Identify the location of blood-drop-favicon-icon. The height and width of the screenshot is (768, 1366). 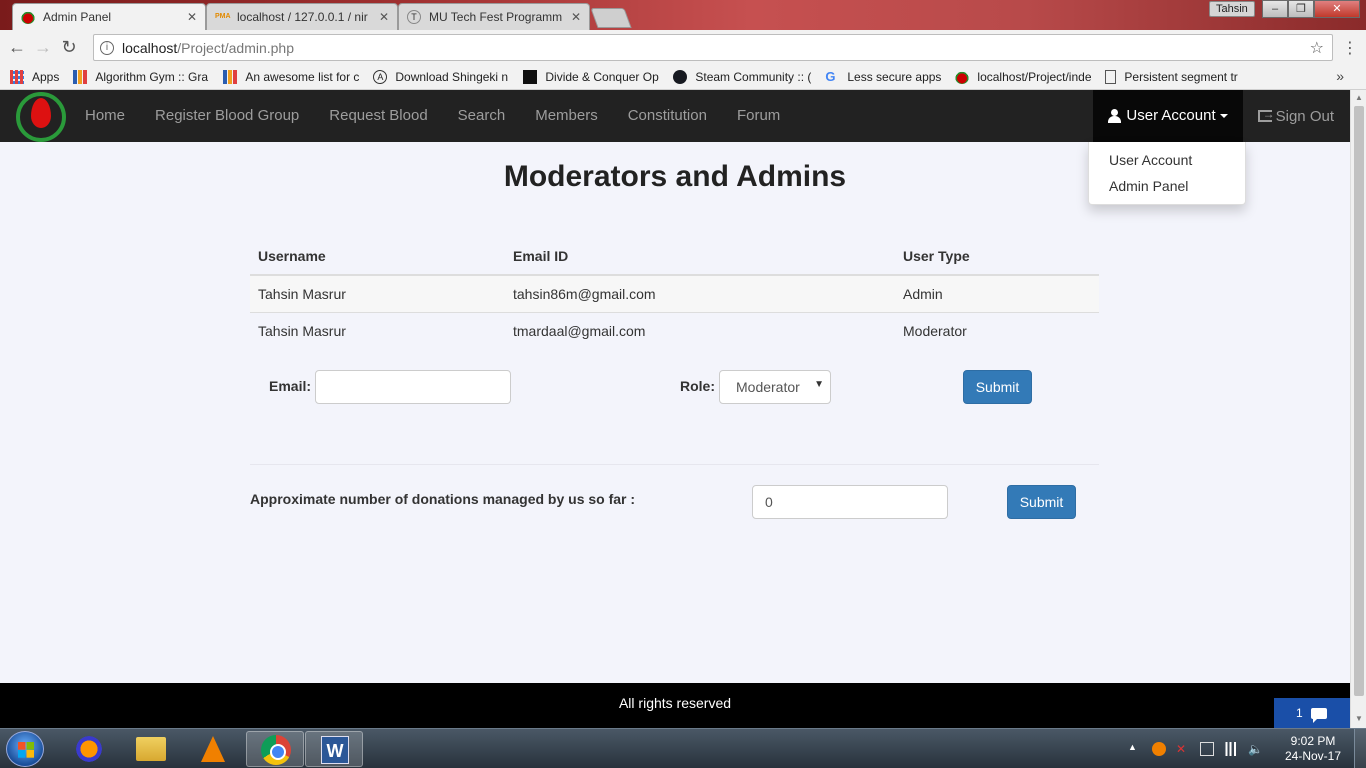
(28, 17).